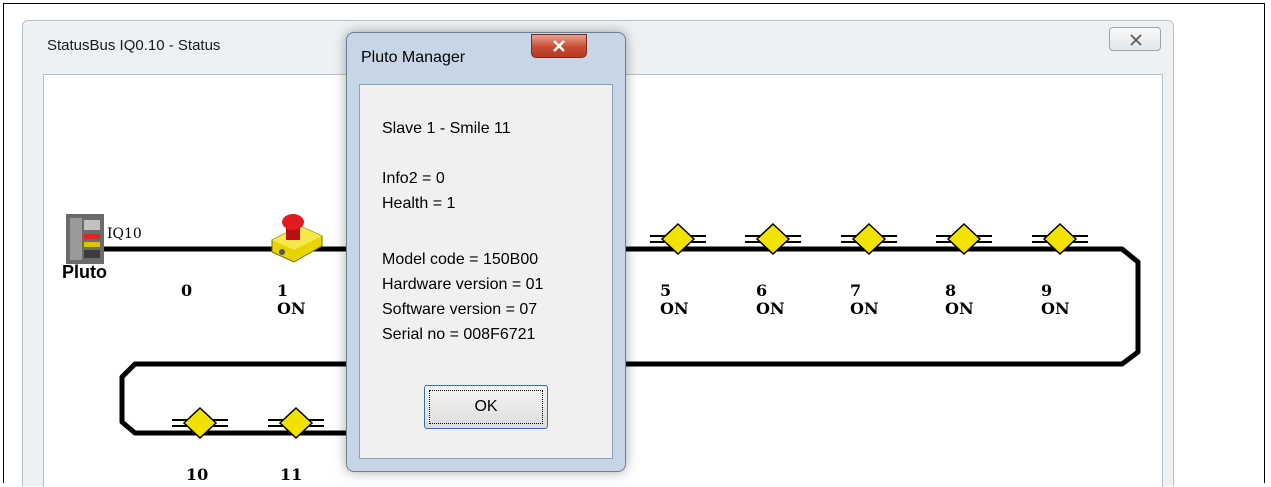 The height and width of the screenshot is (487, 1271). Describe the element at coordinates (864, 299) in the screenshot. I see `node-label-7: 7 ON` at that location.